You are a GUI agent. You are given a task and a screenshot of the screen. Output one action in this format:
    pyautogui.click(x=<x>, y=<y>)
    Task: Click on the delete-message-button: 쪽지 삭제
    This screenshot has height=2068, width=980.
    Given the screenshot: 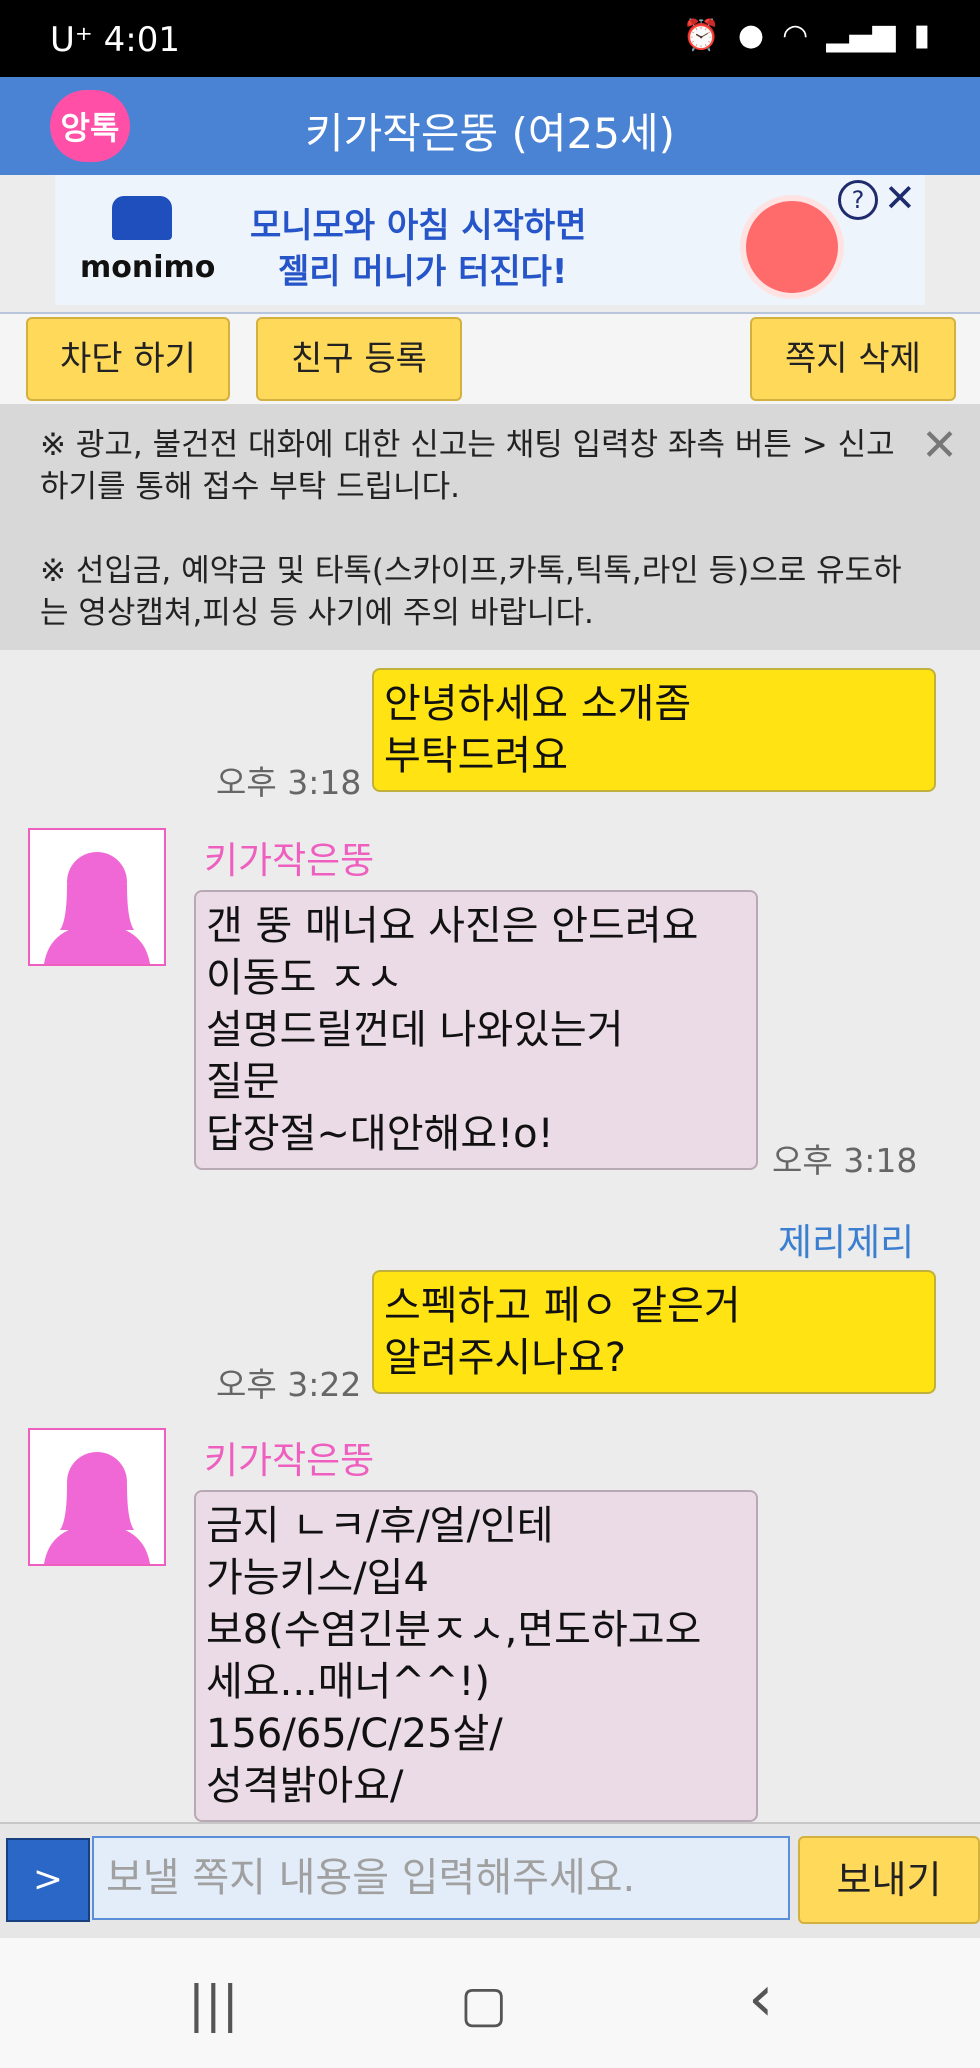 What is the action you would take?
    pyautogui.click(x=853, y=359)
    